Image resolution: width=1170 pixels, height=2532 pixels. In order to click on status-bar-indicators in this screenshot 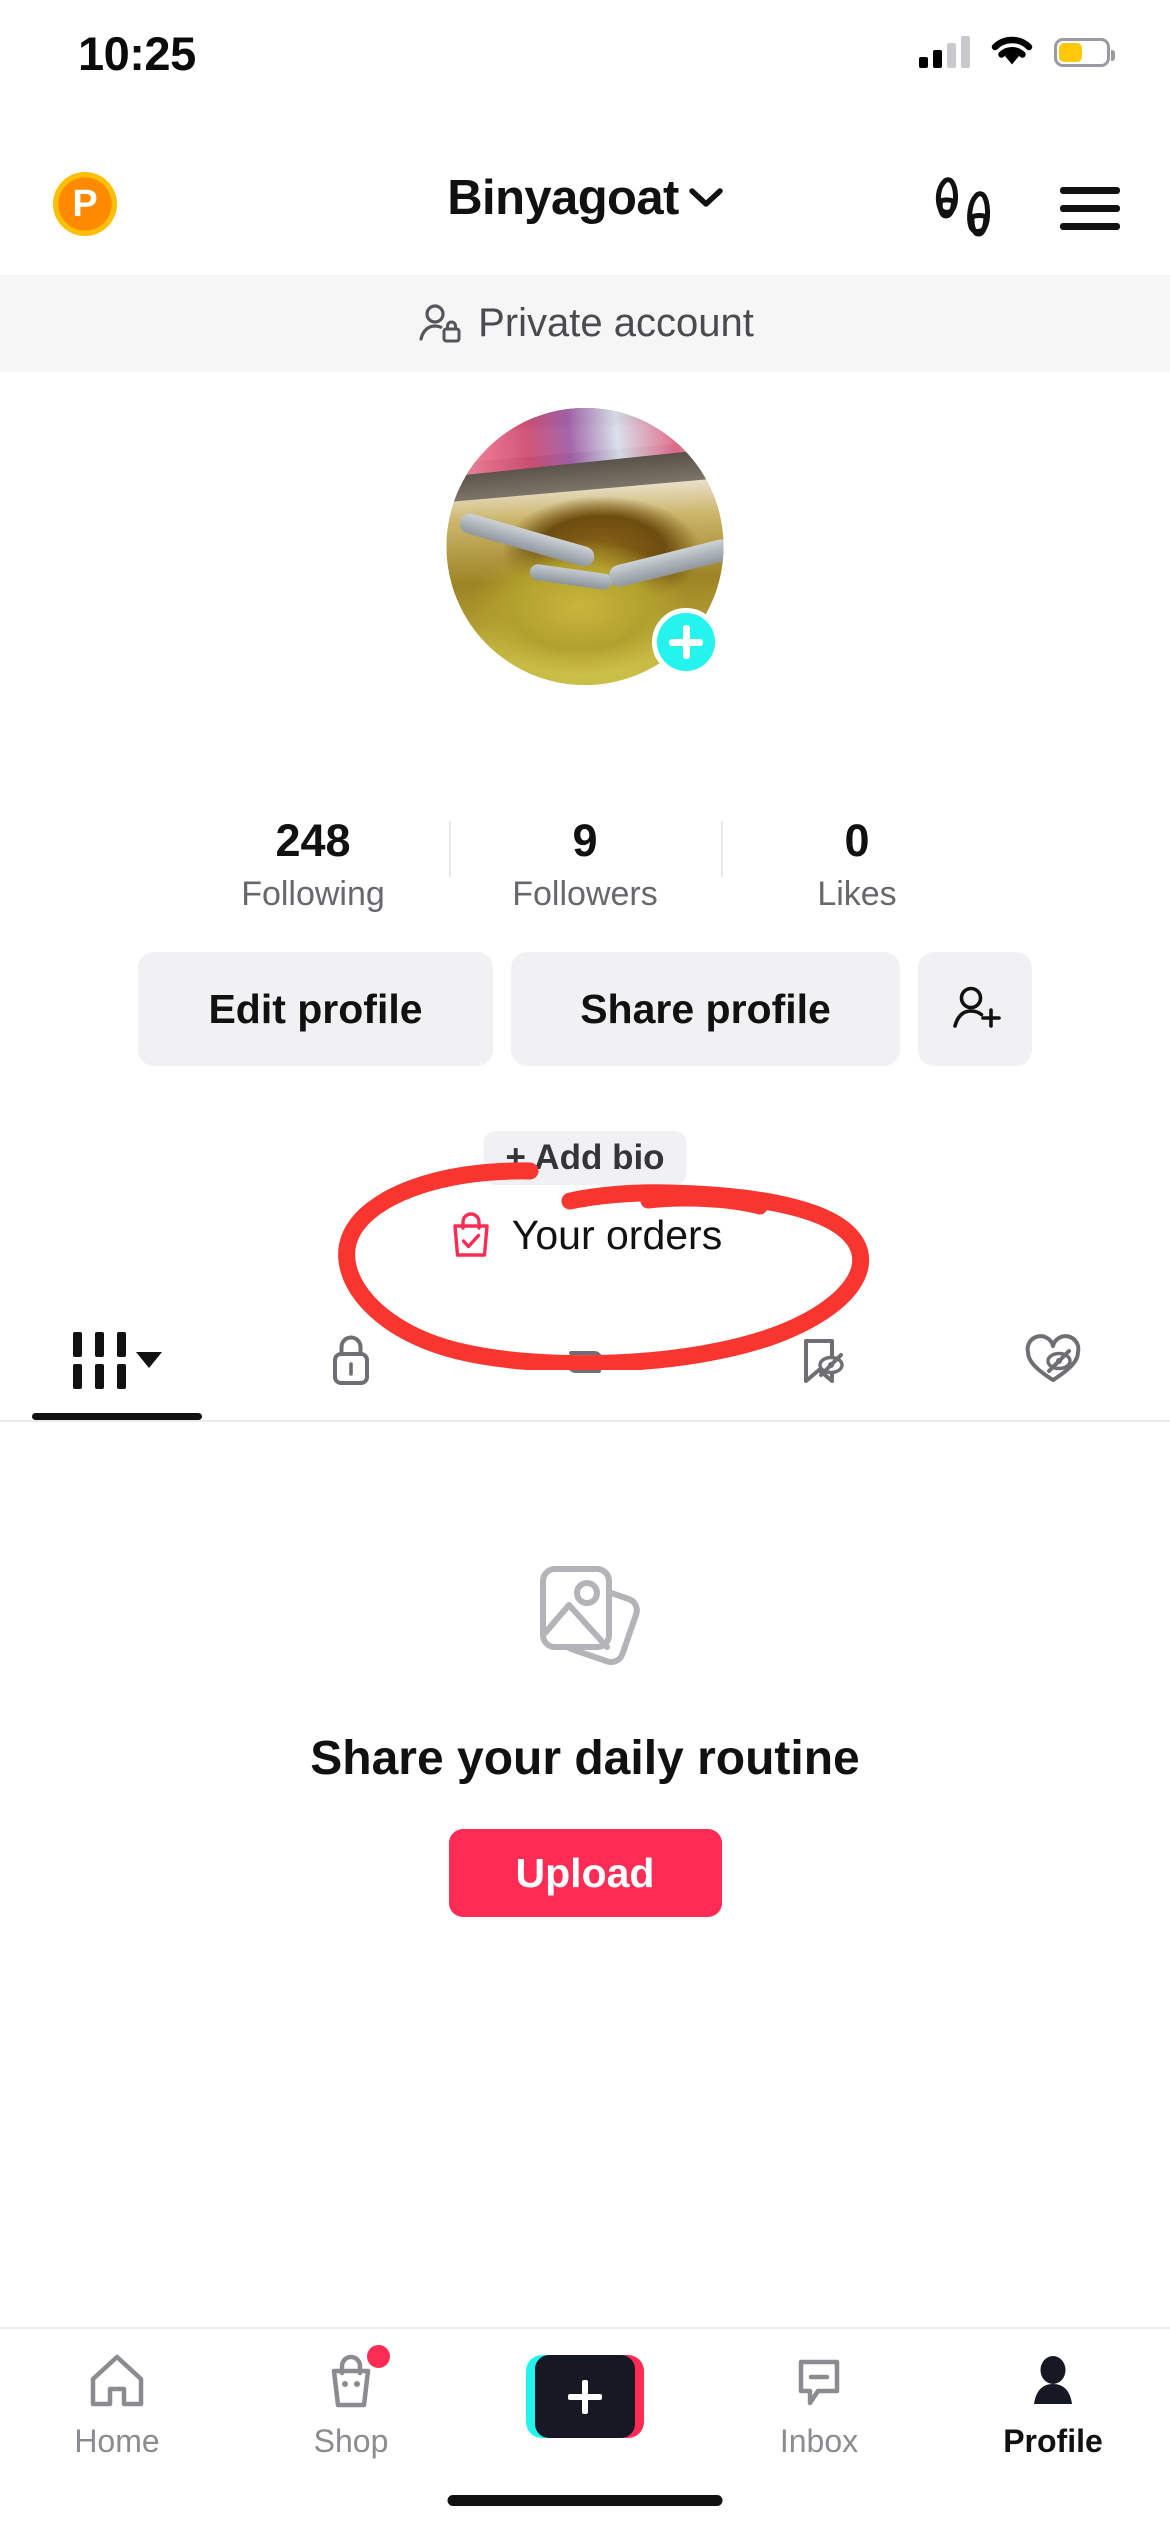, I will do `click(1017, 52)`.